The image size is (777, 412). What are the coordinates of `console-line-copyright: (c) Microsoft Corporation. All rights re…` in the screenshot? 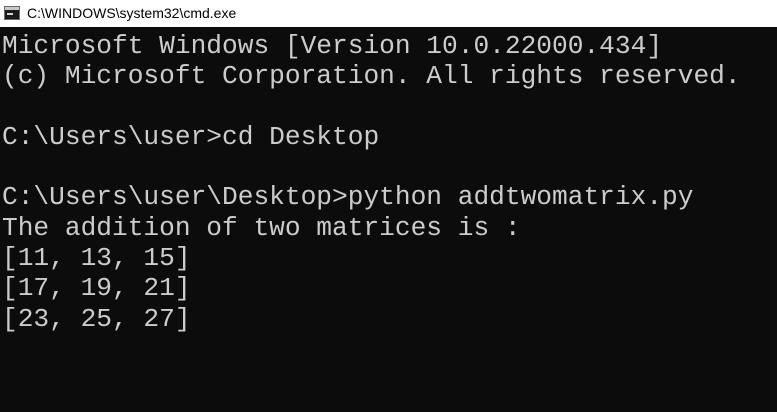 It's located at (371, 76).